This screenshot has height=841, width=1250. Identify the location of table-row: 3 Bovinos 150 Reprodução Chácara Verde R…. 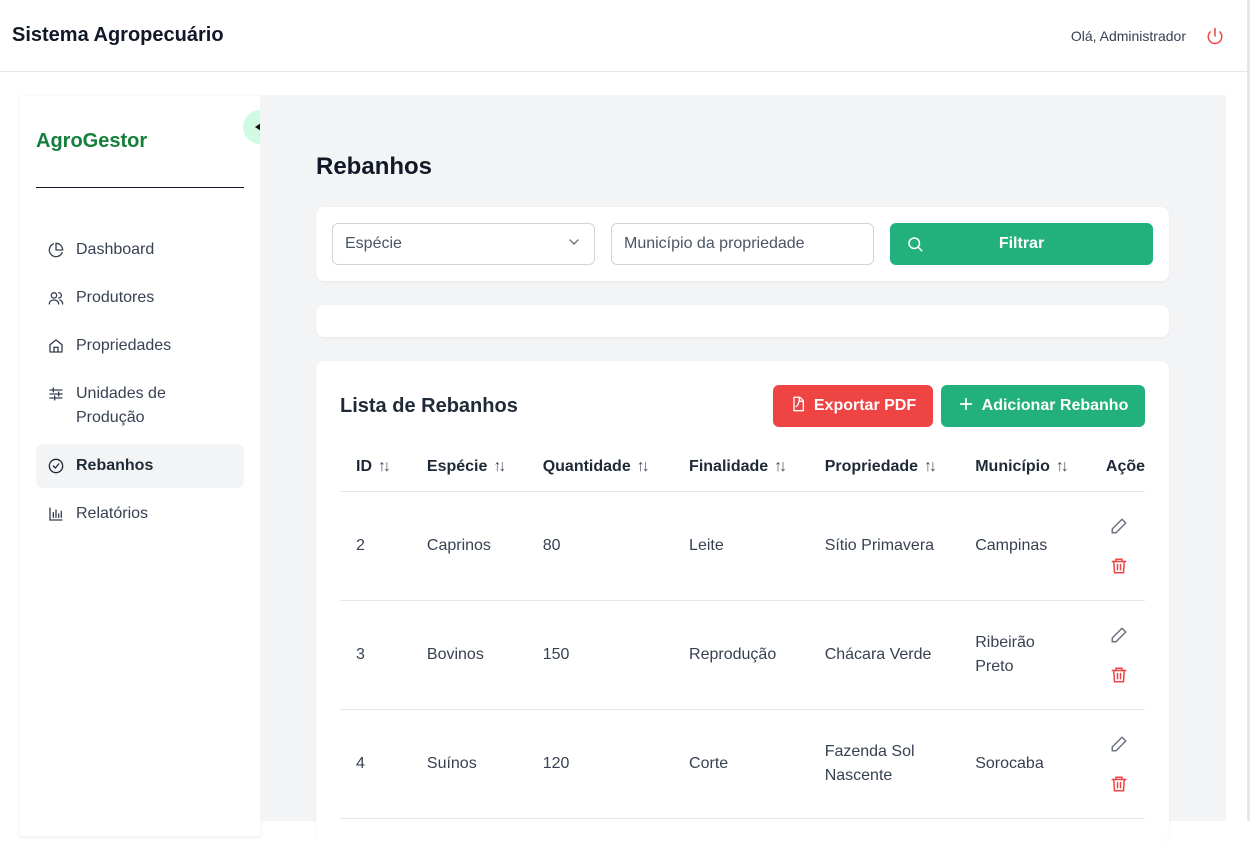
(742, 655).